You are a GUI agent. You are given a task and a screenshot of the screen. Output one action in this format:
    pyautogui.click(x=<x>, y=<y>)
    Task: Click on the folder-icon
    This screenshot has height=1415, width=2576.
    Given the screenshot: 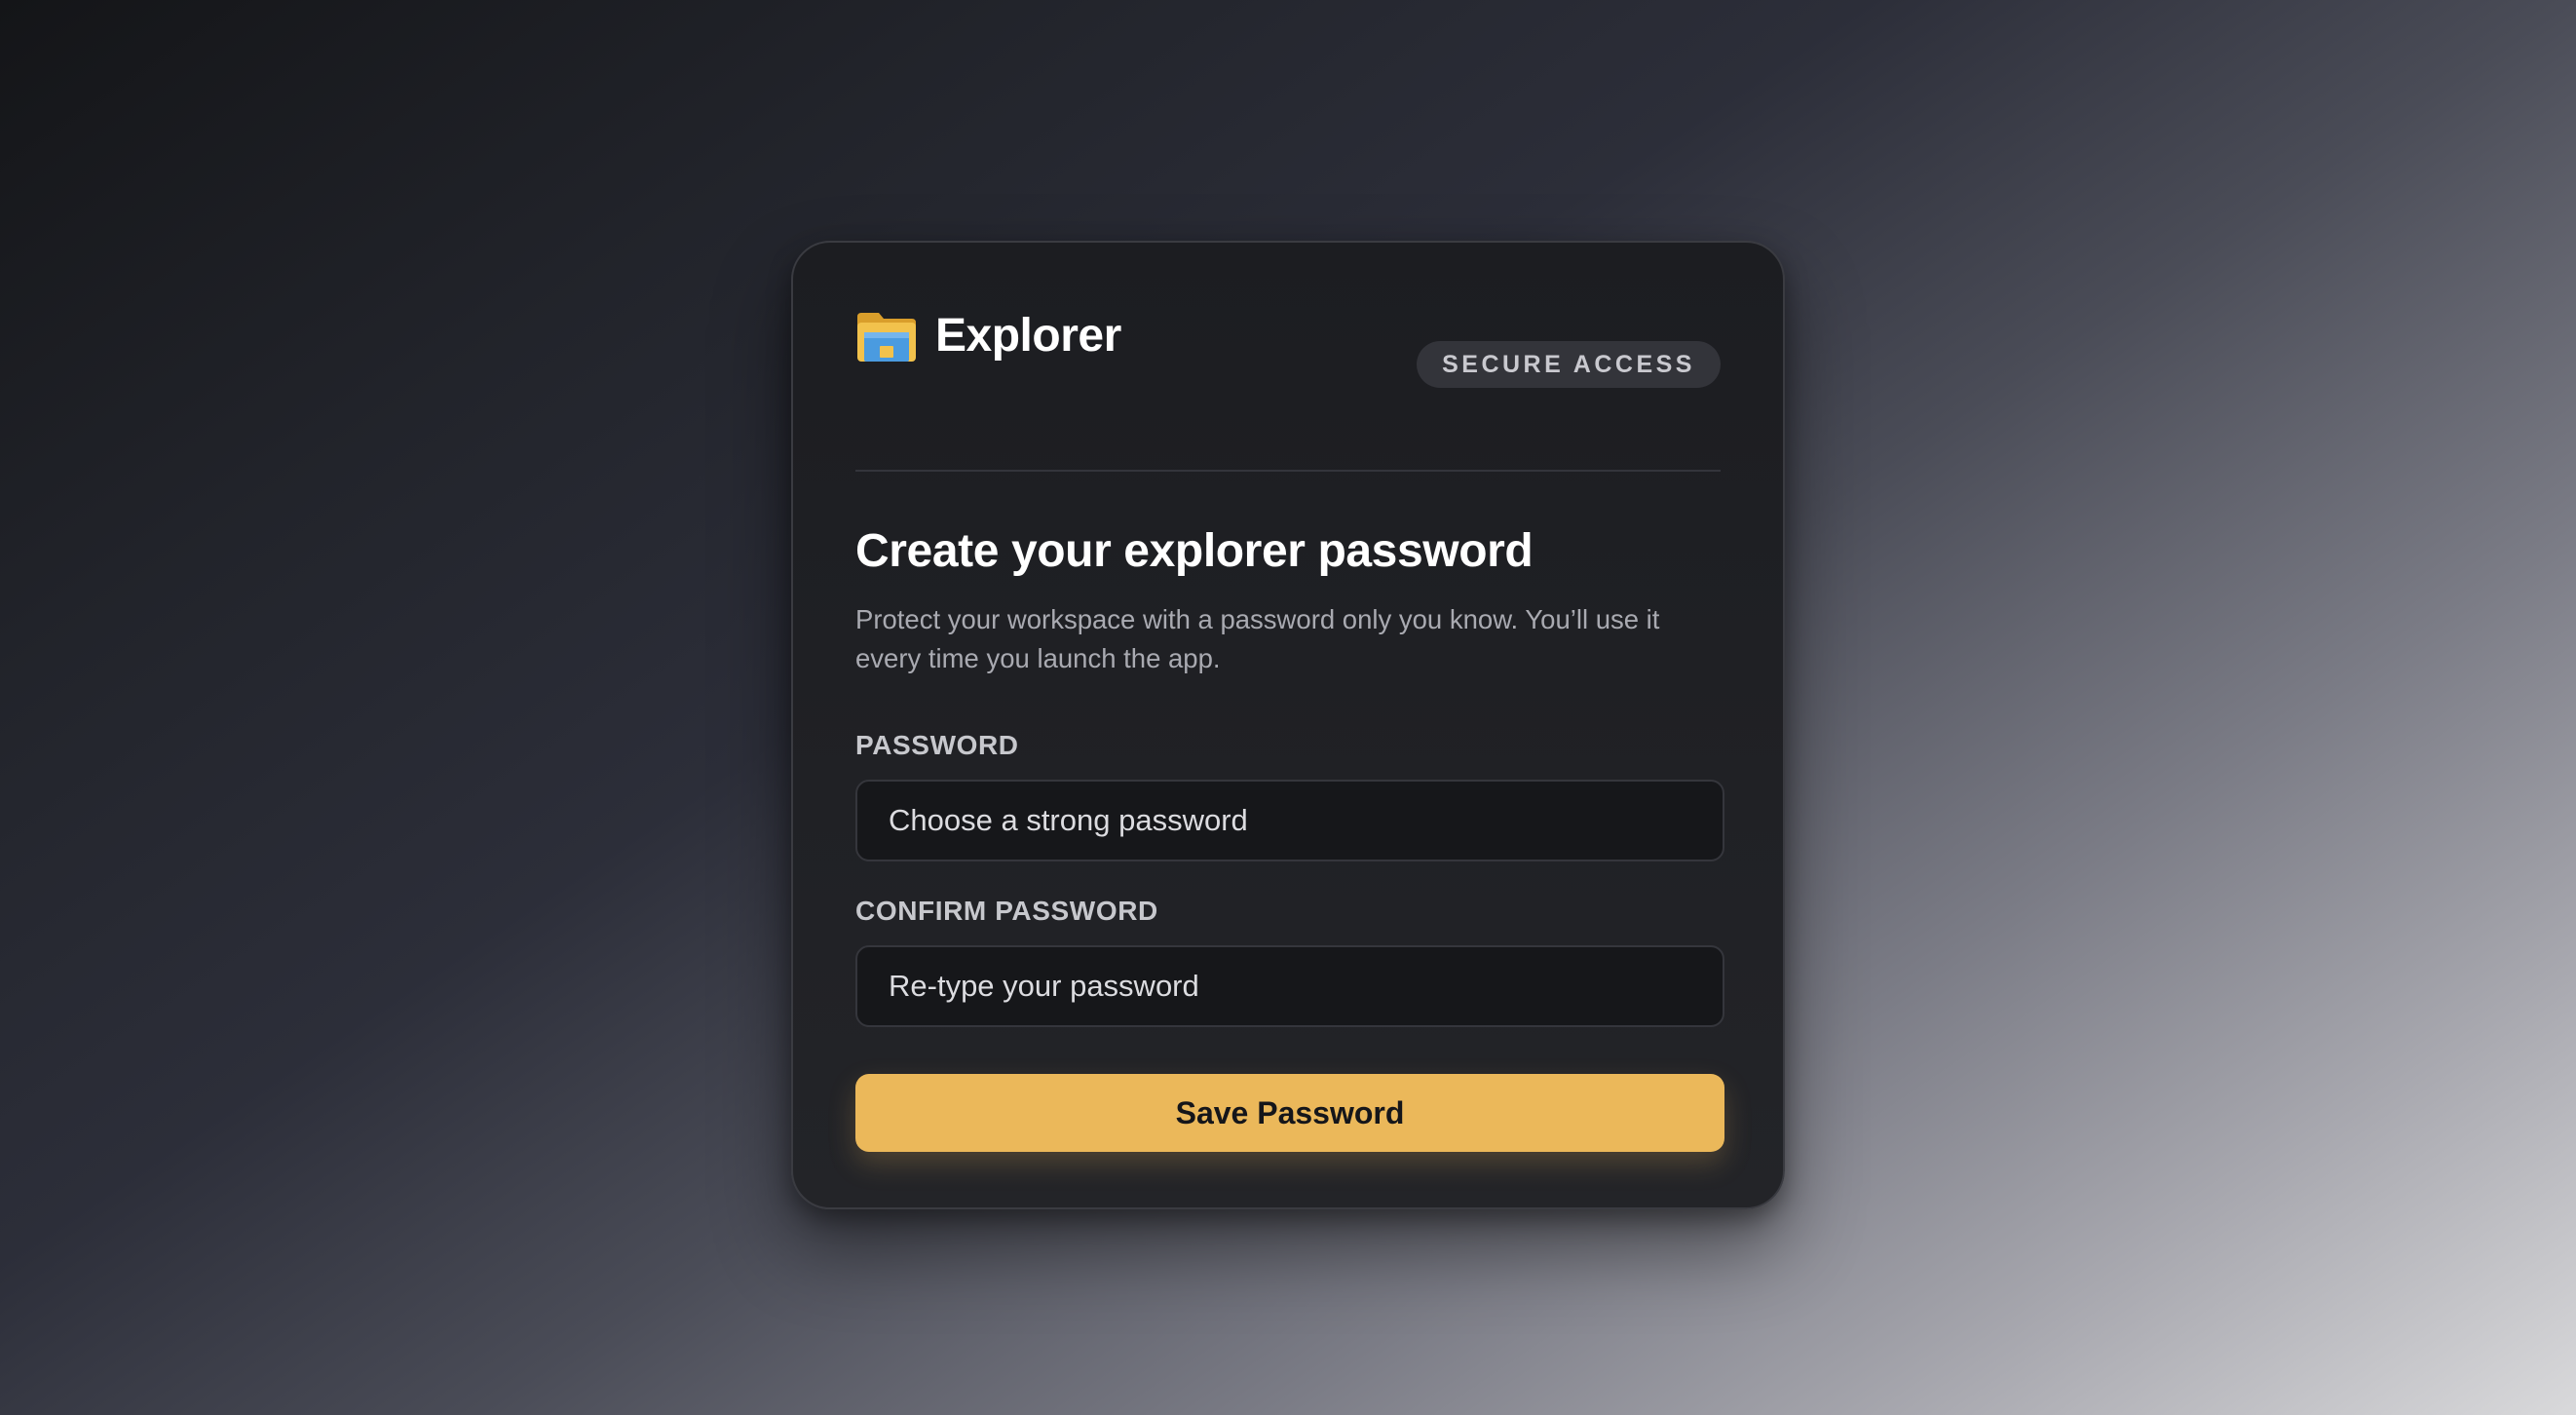 What is the action you would take?
    pyautogui.click(x=886, y=337)
    